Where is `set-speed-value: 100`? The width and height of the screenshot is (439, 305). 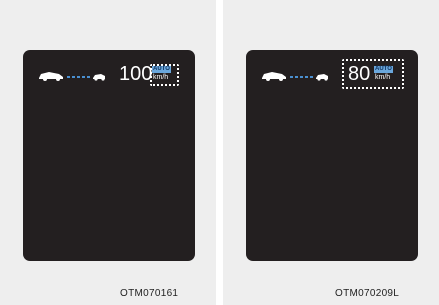 set-speed-value: 100 is located at coordinates (136, 74).